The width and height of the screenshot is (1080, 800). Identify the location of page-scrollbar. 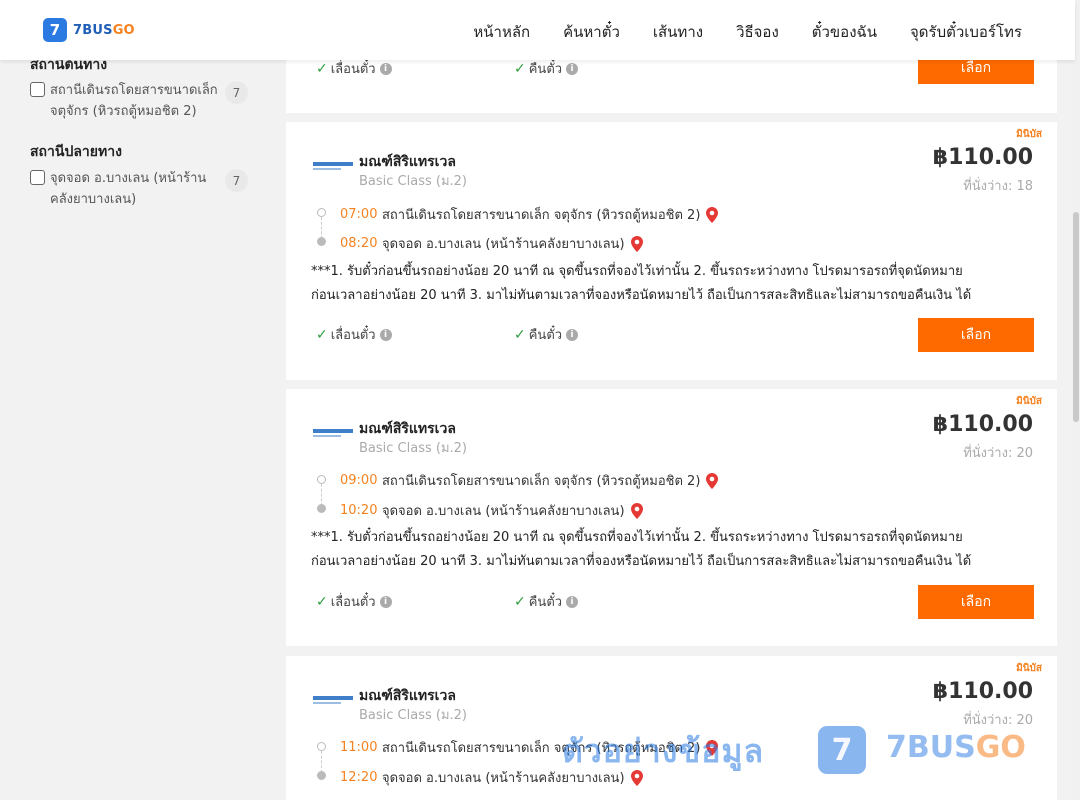
(1076, 400).